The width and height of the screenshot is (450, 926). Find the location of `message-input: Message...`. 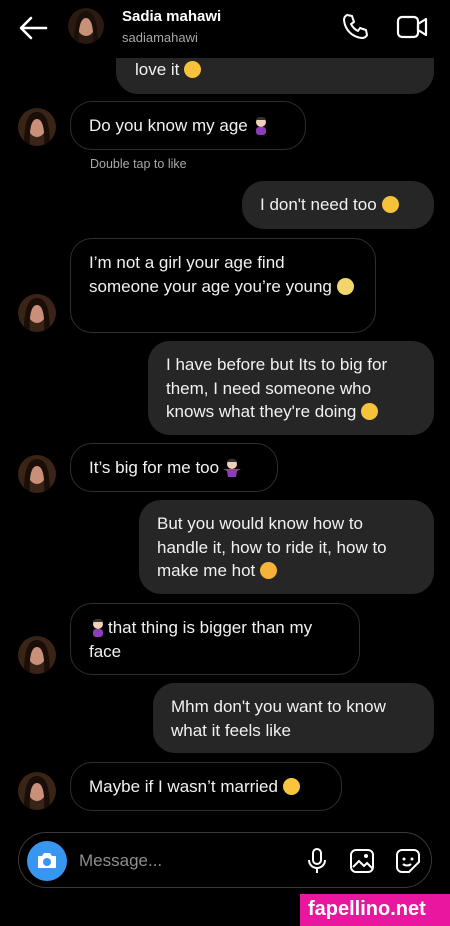

message-input: Message... is located at coordinates (120, 861).